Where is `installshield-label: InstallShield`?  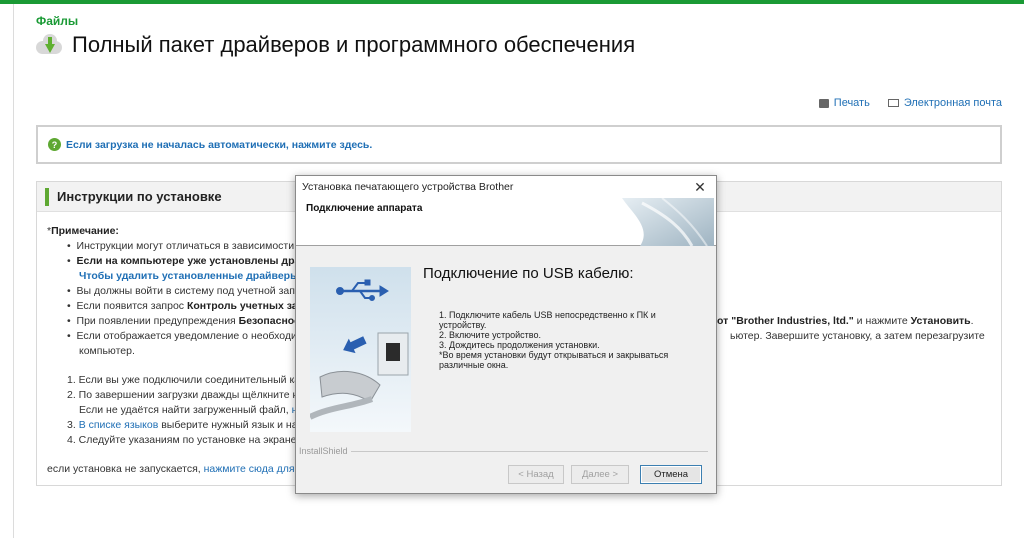
installshield-label: InstallShield is located at coordinates (325, 451).